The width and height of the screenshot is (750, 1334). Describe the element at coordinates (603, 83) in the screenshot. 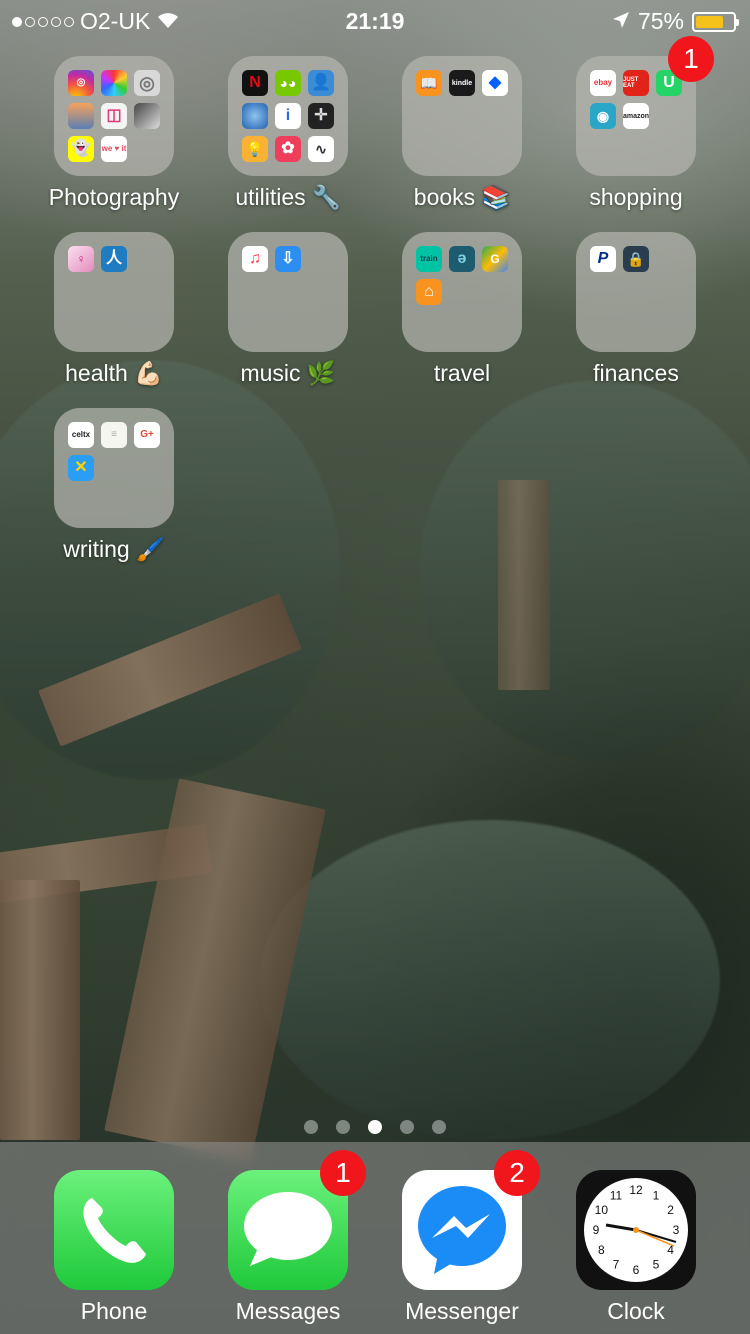

I see `ebay-icon: ebay` at that location.